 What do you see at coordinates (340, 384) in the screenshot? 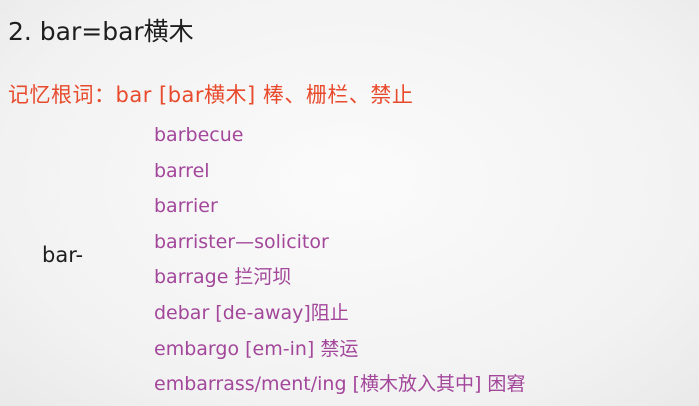
I see `word-item: embarrass/ment/ing [横木放入其中] 困窘` at bounding box center [340, 384].